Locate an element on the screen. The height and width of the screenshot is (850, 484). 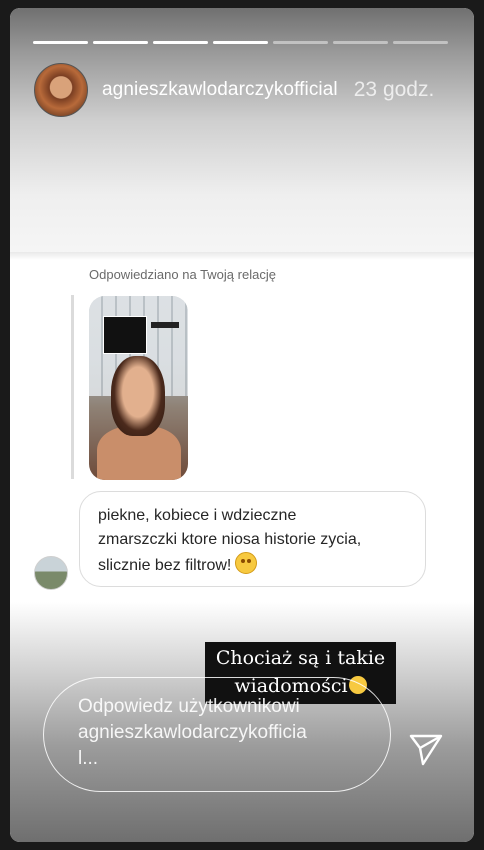
quote-bar is located at coordinates (72, 387).